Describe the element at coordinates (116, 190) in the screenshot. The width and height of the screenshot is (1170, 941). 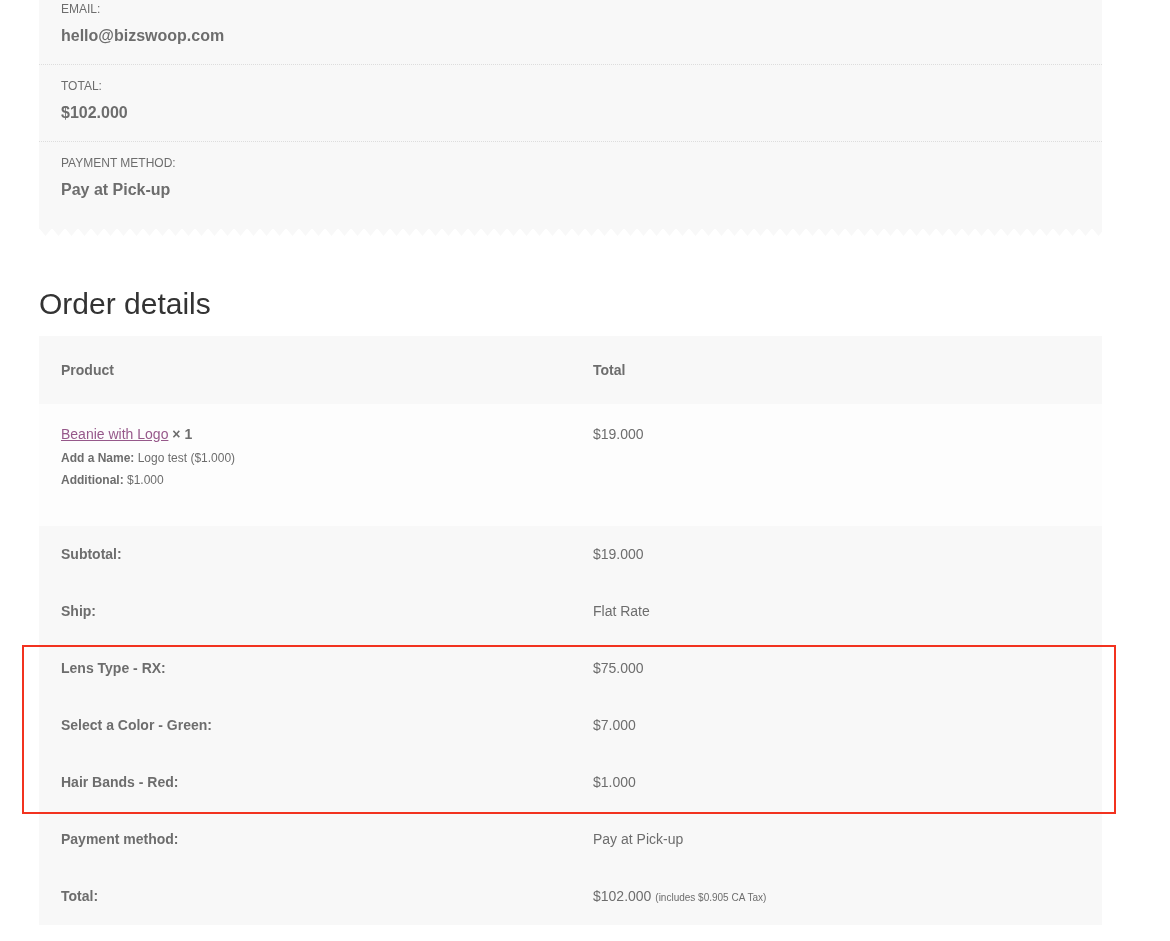
I see `field-value: Pay at Pick-up` at that location.